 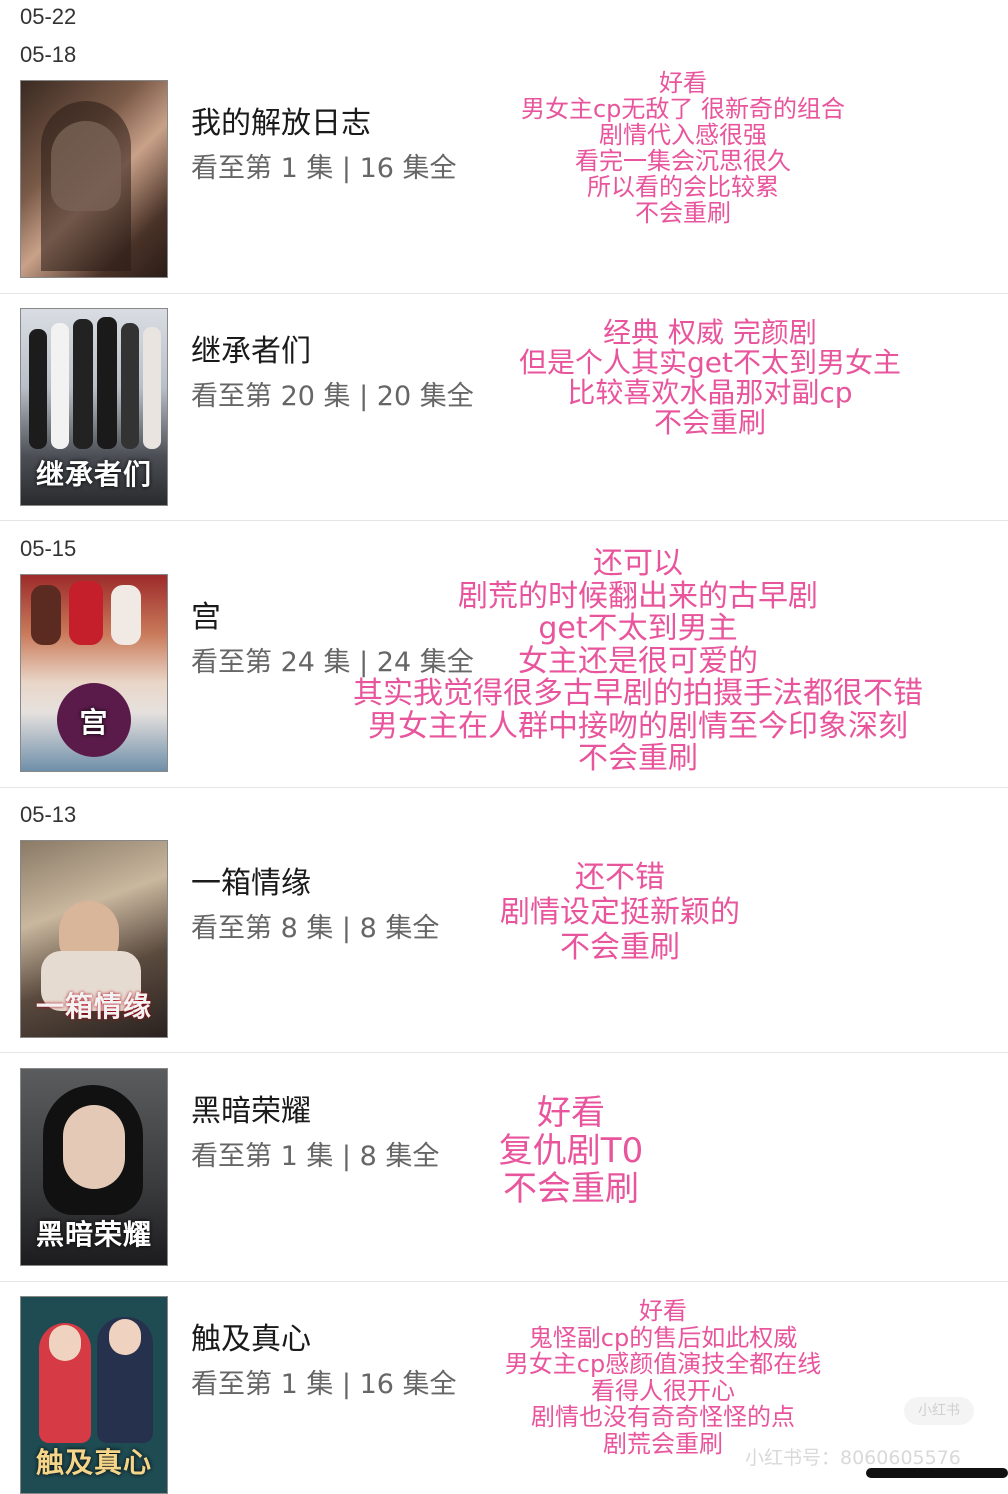 I want to click on note-line: 比较喜欢水晶那对副cp, so click(x=710, y=392).